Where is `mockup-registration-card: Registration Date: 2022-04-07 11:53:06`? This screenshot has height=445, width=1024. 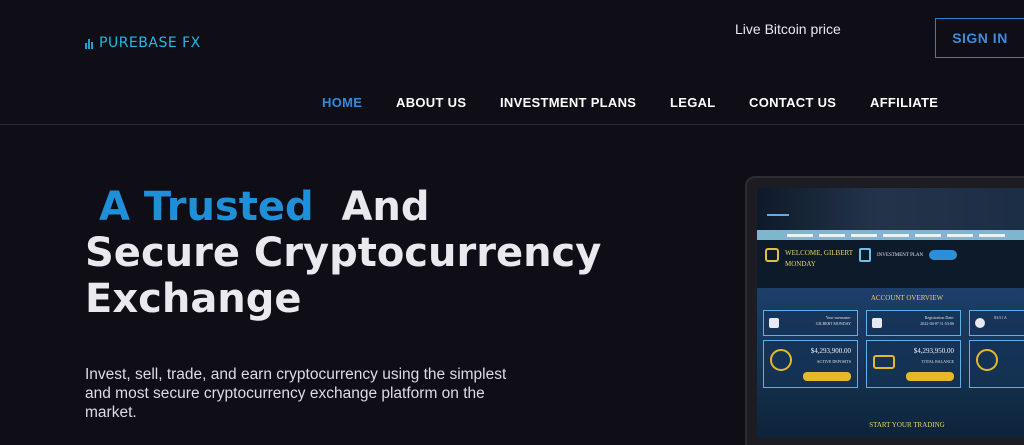 mockup-registration-card: Registration Date: 2022-04-07 11:53:06 is located at coordinates (913, 323).